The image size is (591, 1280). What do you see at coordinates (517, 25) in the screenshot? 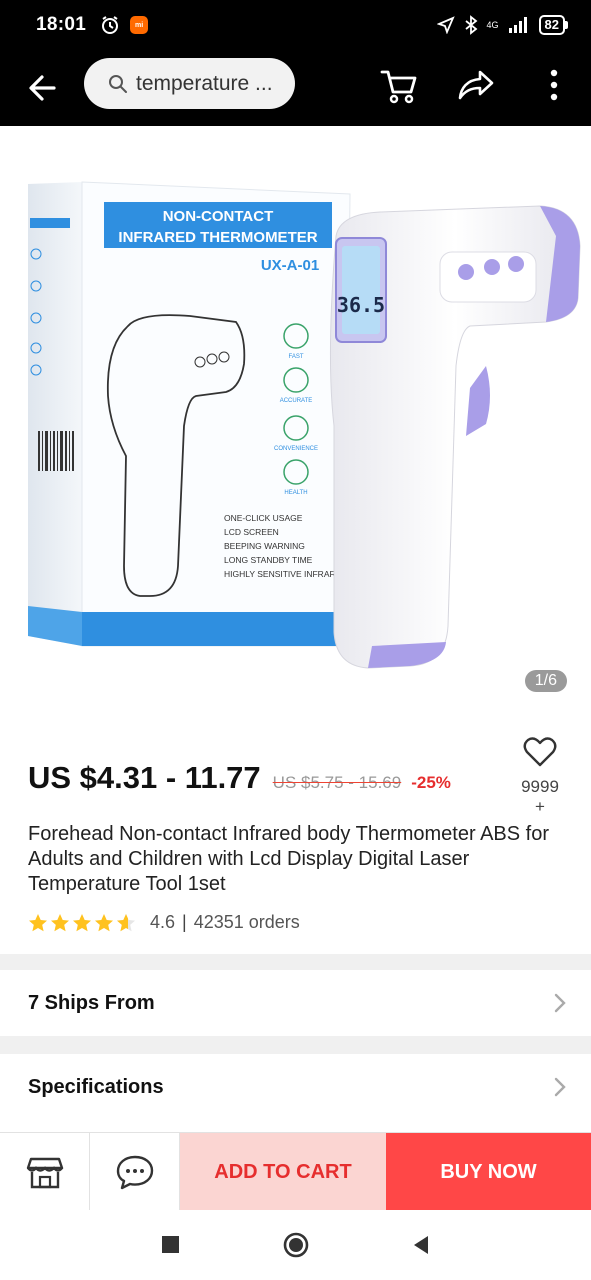
I see `signal-icon` at bounding box center [517, 25].